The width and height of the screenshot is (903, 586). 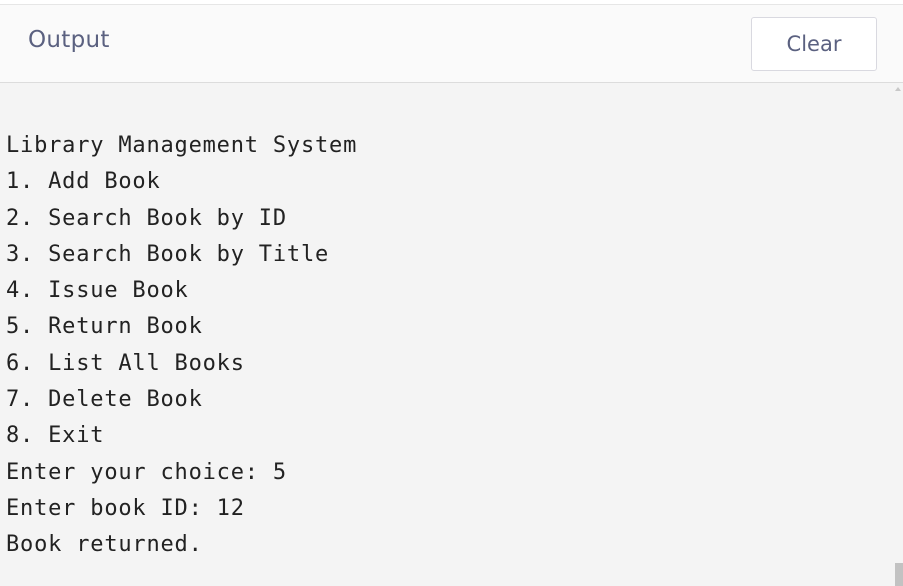 What do you see at coordinates (899, 574) in the screenshot?
I see `scrollbar-thumb` at bounding box center [899, 574].